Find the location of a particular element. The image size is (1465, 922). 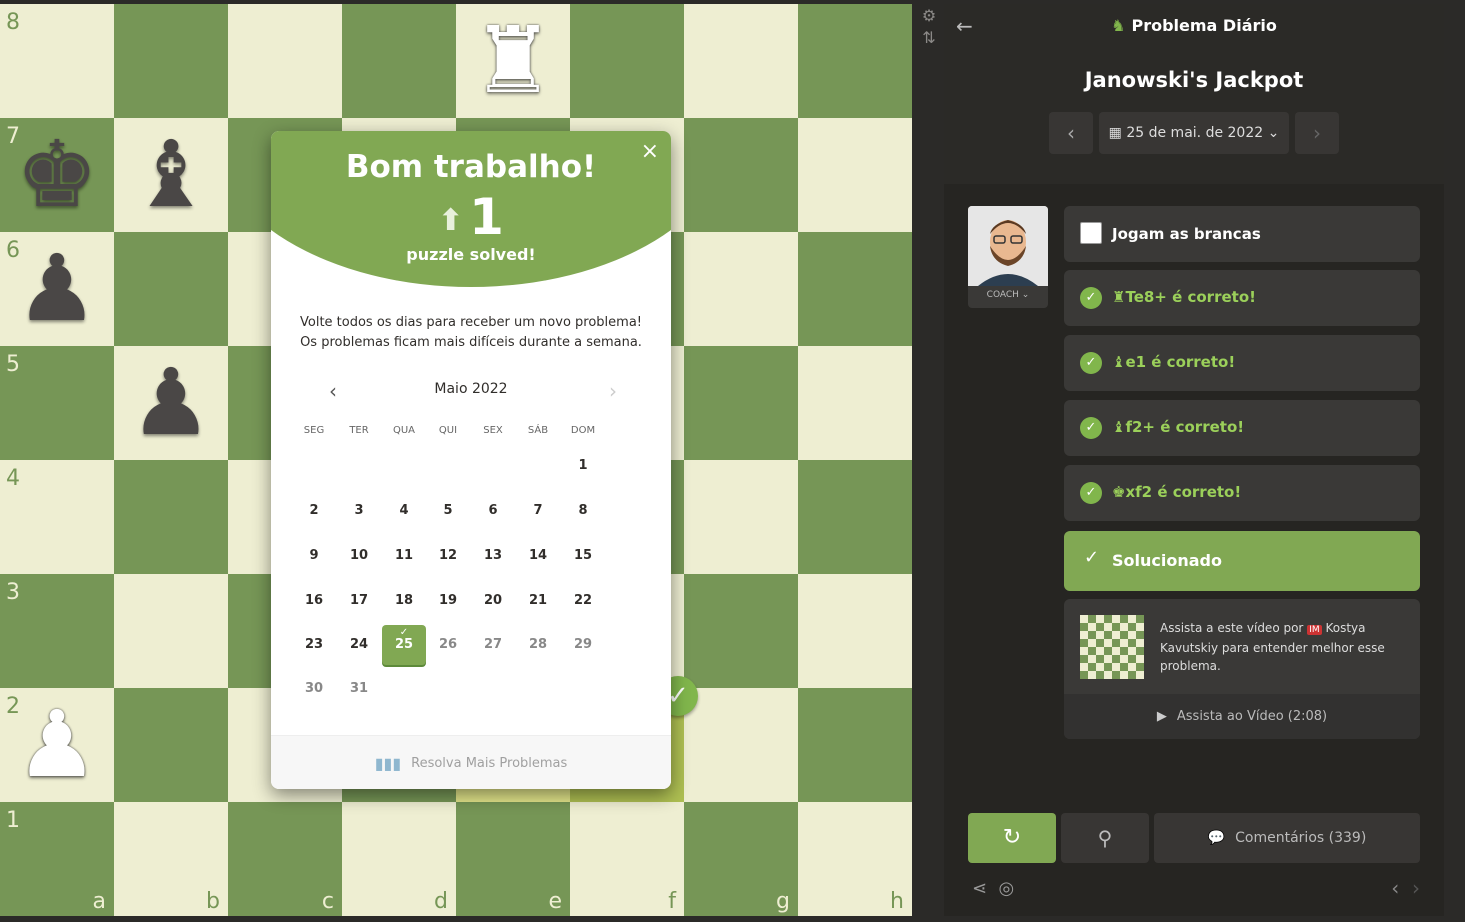

square-b4 is located at coordinates (171, 517).